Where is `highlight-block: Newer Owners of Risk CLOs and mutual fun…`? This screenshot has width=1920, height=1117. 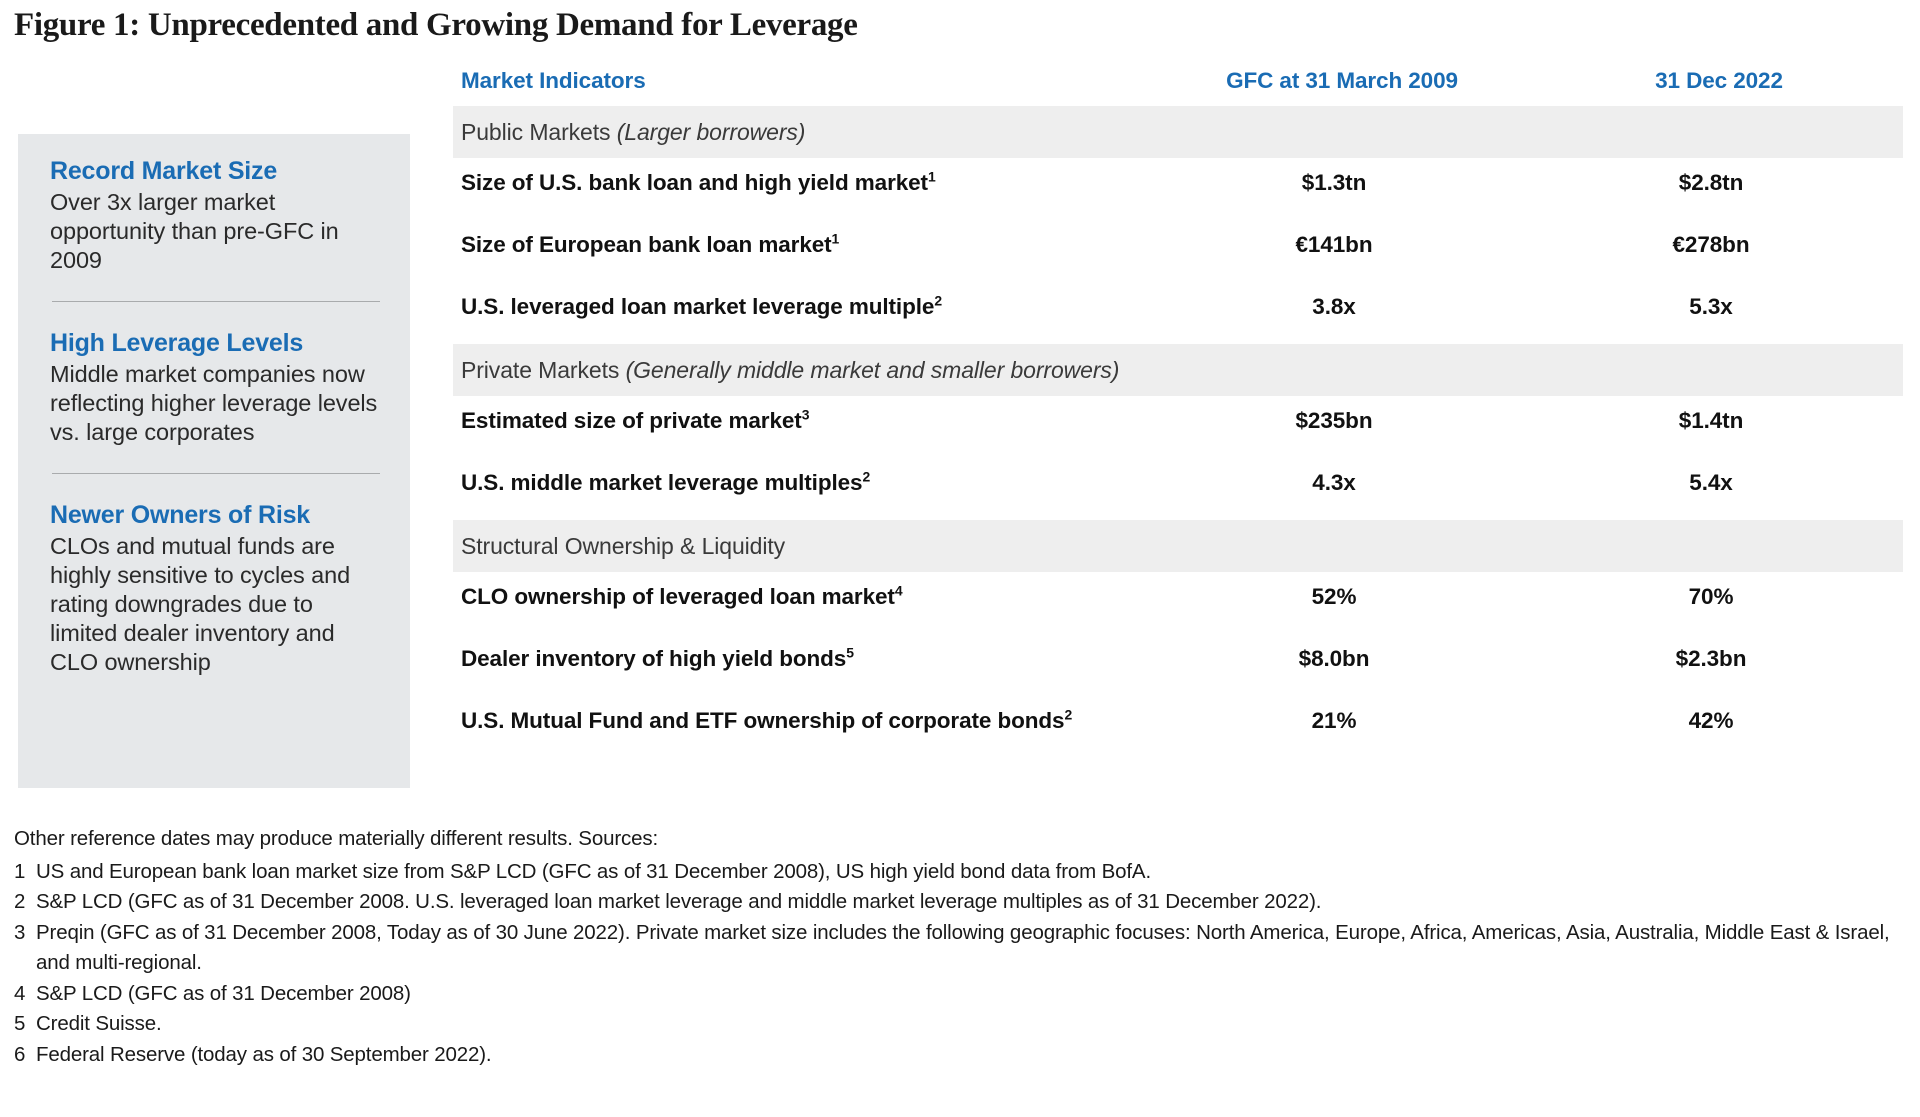 highlight-block: Newer Owners of Risk CLOs and mutual fun… is located at coordinates (216, 588).